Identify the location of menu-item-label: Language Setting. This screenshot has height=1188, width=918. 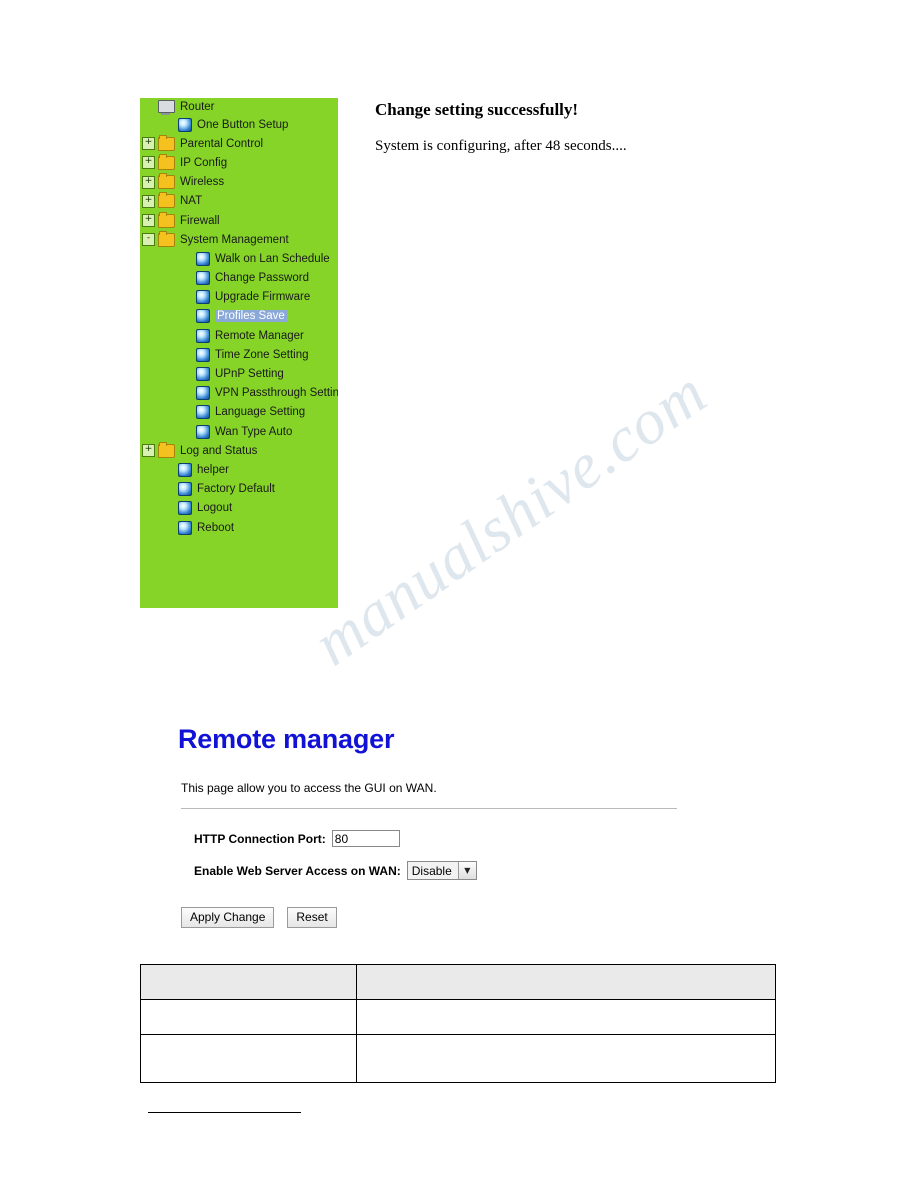
(260, 412).